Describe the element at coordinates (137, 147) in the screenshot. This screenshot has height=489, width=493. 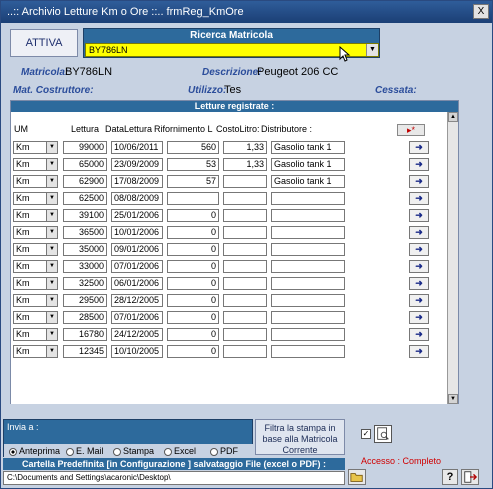
I see `data-lettura-field: 10/06/2011` at that location.